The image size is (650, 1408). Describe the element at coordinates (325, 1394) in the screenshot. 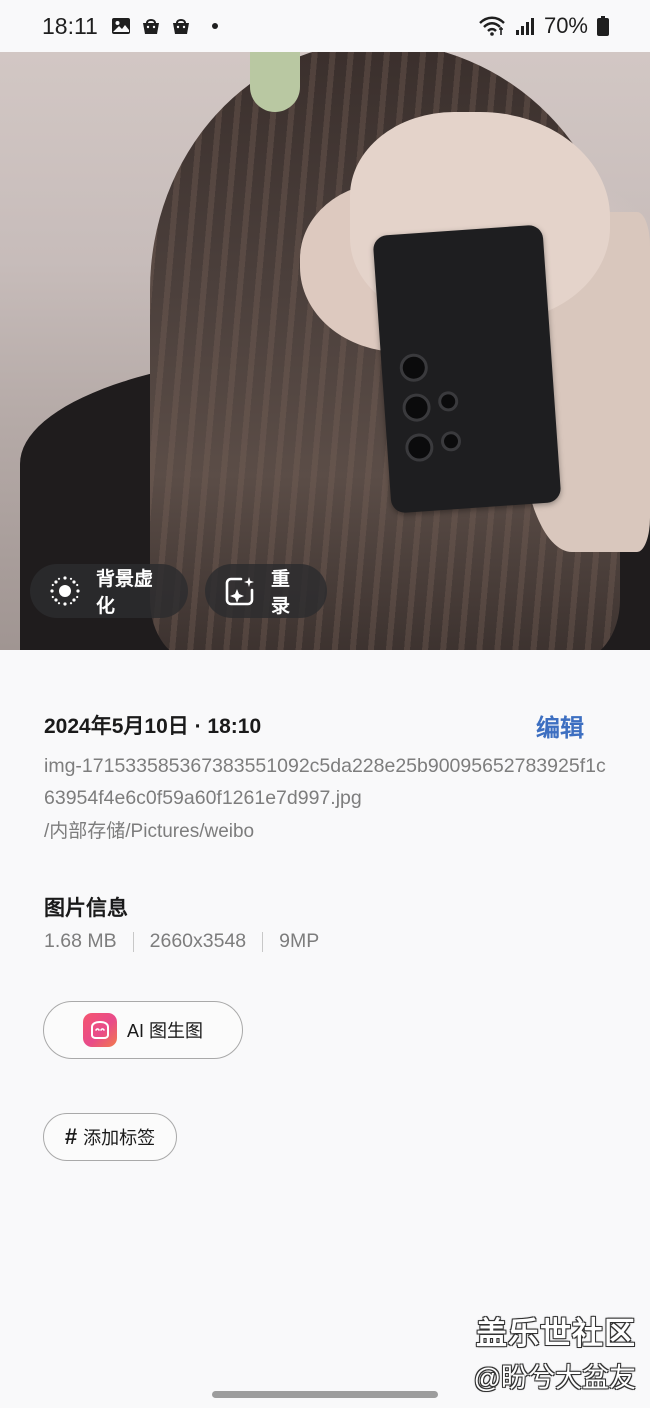

I see `home-indicator` at that location.